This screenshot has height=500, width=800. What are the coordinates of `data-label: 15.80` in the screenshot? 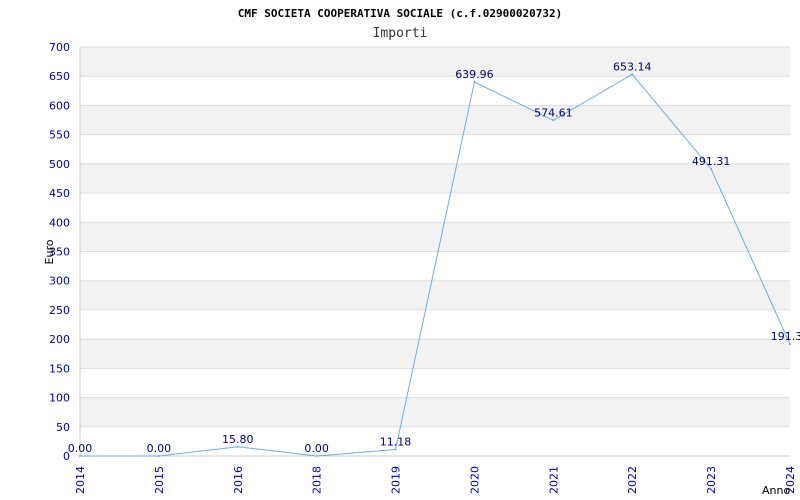 It's located at (238, 439).